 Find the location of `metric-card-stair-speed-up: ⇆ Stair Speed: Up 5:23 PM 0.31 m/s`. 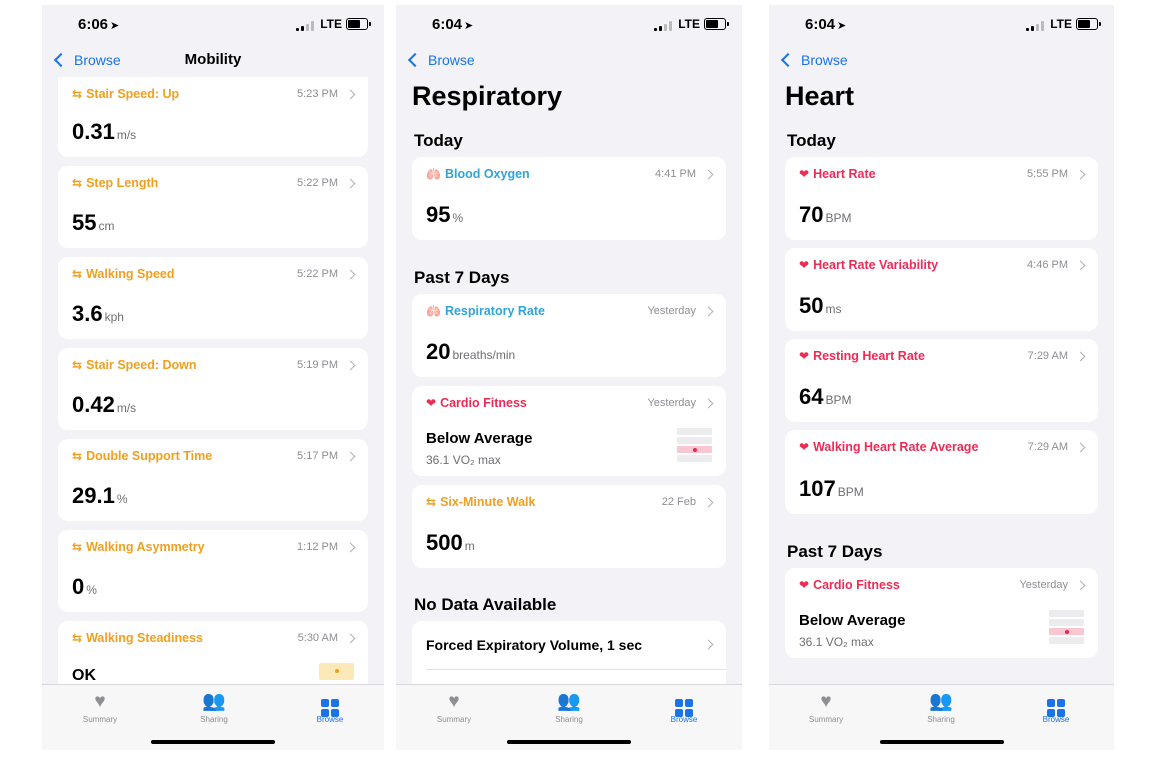

metric-card-stair-speed-up: ⇆ Stair Speed: Up 5:23 PM 0.31 m/s is located at coordinates (213, 117).